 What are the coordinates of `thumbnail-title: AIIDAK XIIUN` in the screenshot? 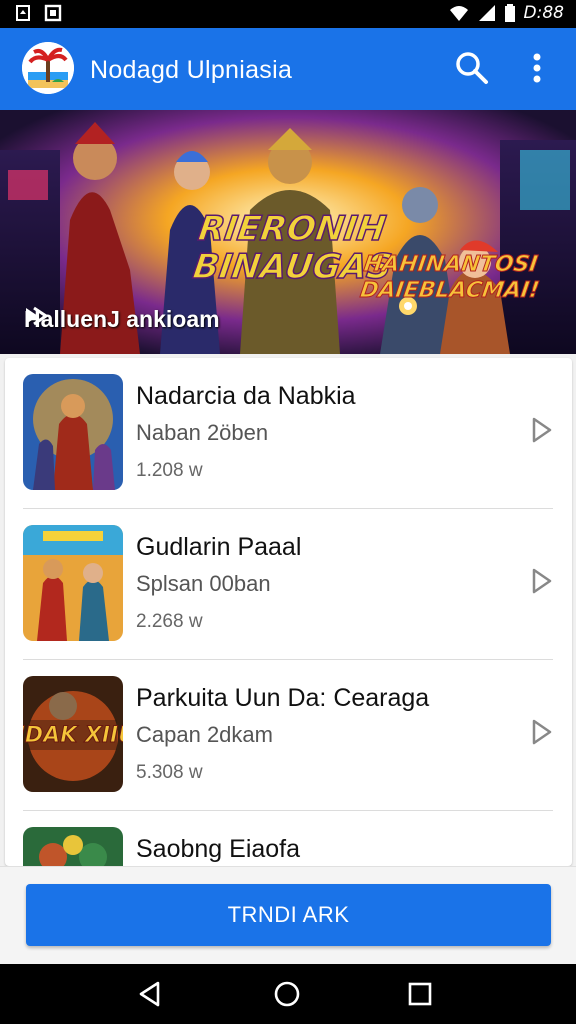 It's located at (73, 735).